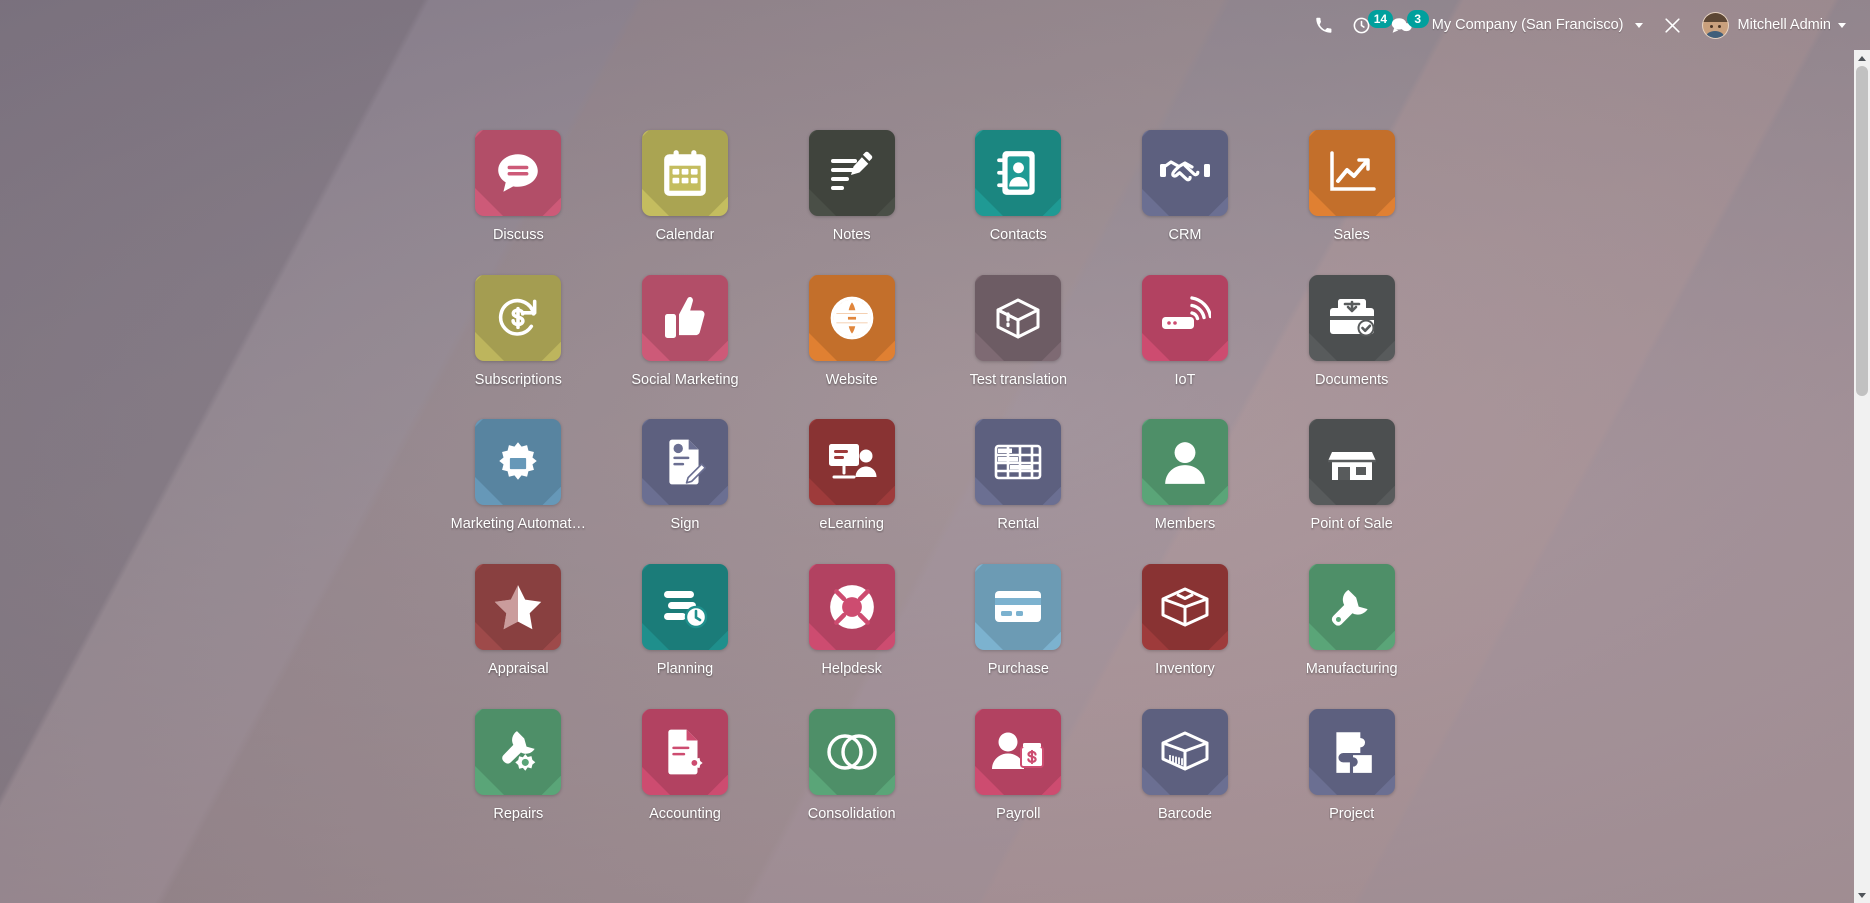  I want to click on app-tile-test-translation: Test translation, so click(1018, 331).